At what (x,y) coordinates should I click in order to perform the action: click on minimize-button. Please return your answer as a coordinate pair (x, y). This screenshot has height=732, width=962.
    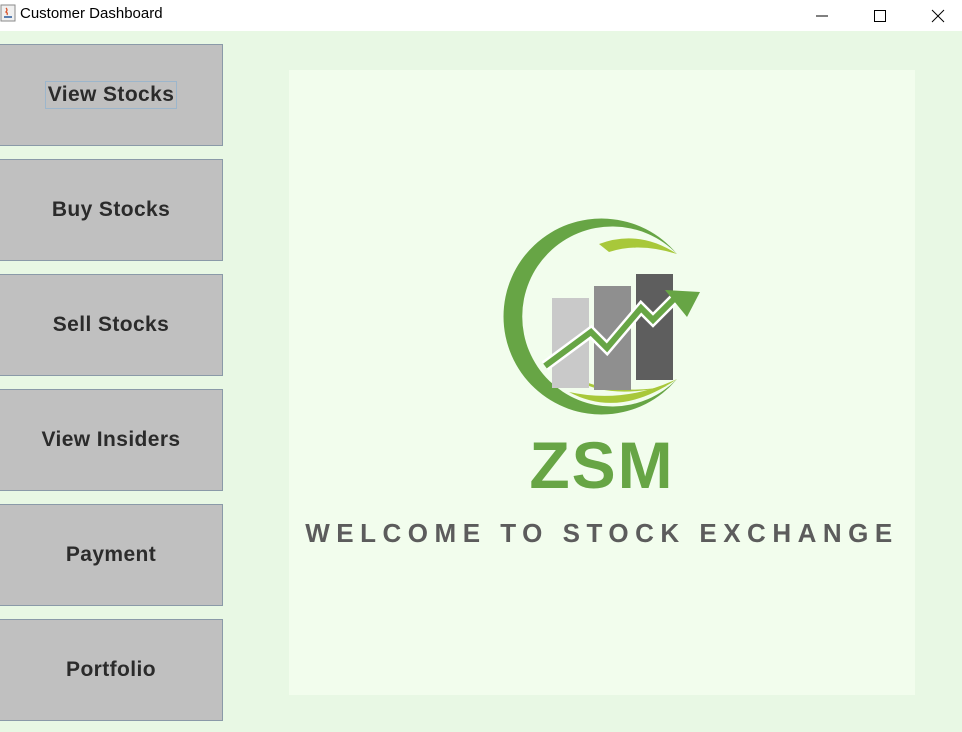
    Looking at the image, I should click on (822, 15).